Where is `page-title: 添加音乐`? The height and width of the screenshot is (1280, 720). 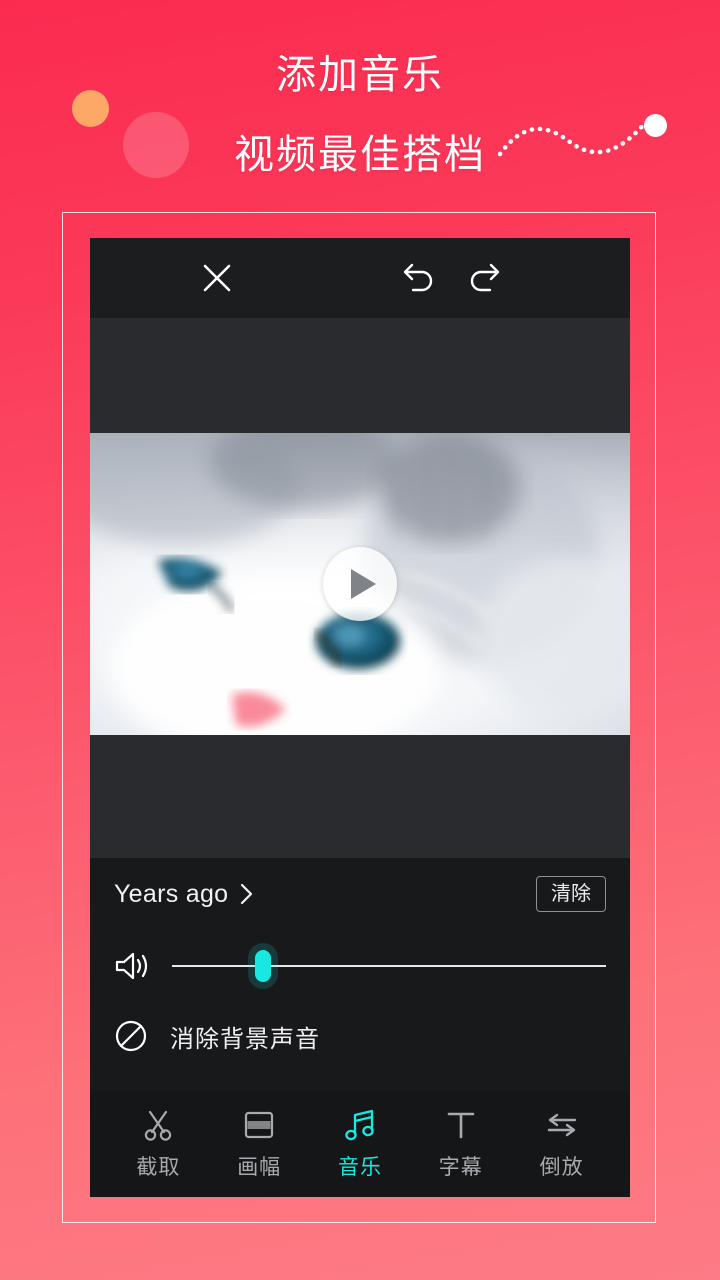 page-title: 添加音乐 is located at coordinates (360, 75).